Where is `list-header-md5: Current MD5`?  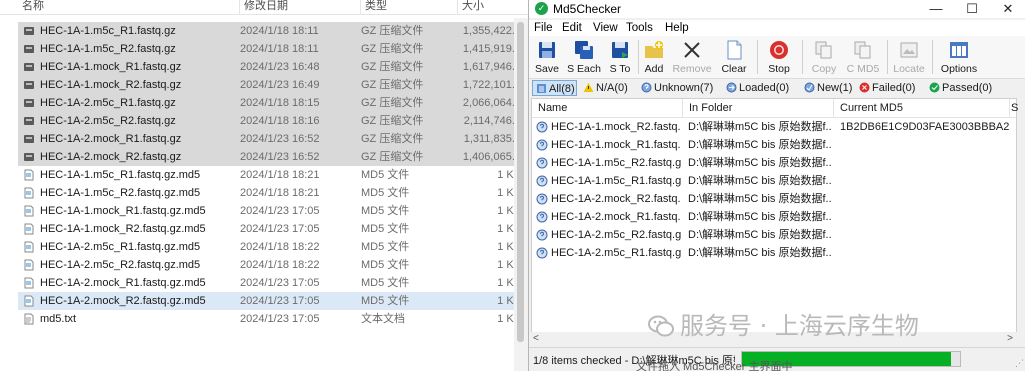 list-header-md5: Current MD5 is located at coordinates (922, 108).